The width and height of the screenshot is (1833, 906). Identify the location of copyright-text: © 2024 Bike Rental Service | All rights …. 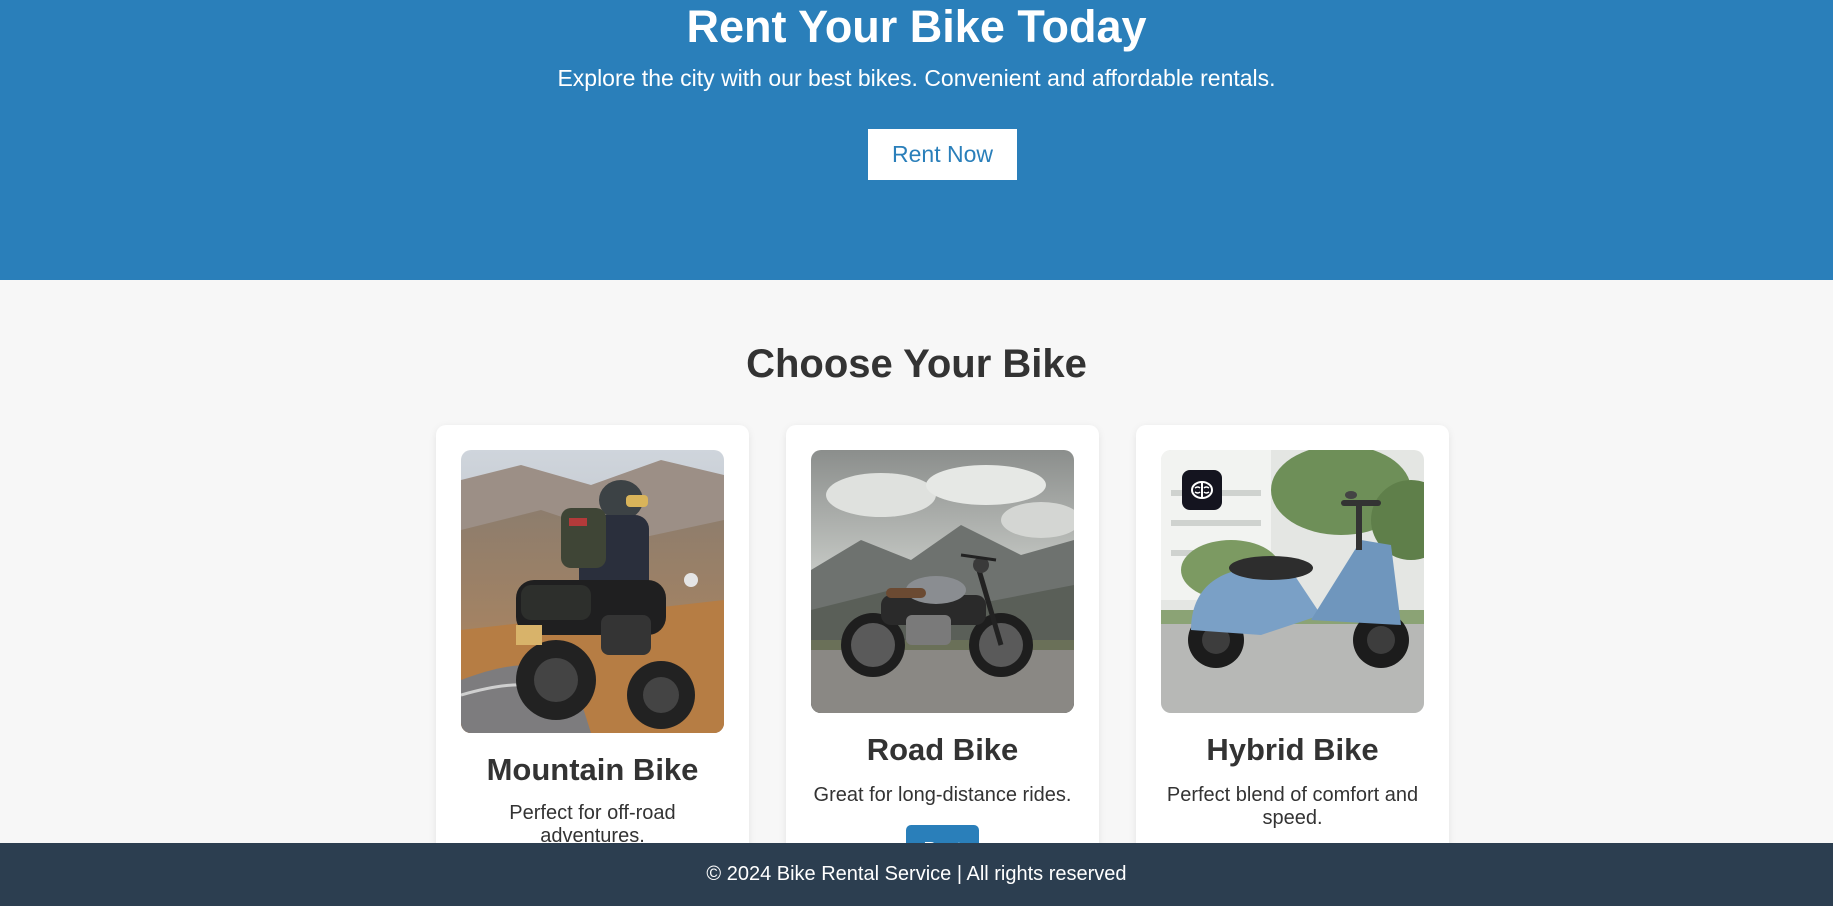
(916, 874).